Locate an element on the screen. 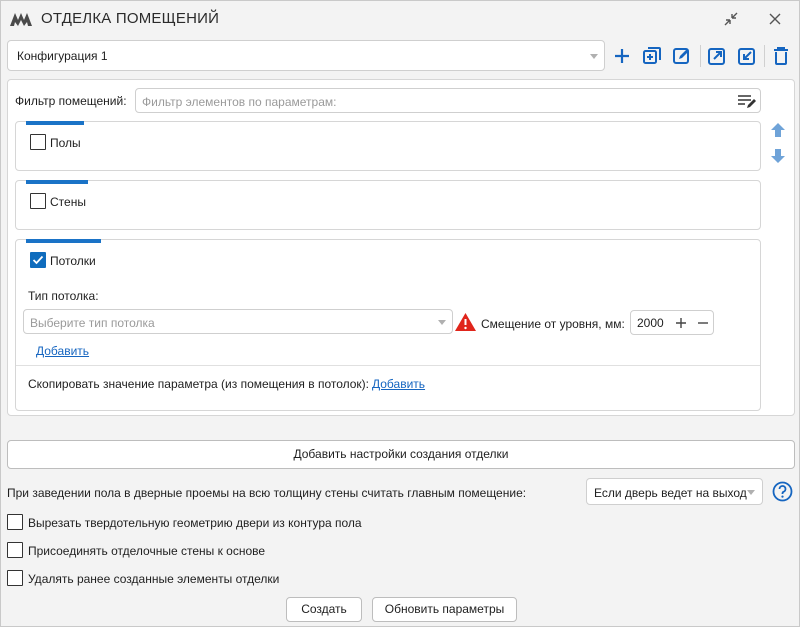  walls-label: Стены is located at coordinates (68, 202).